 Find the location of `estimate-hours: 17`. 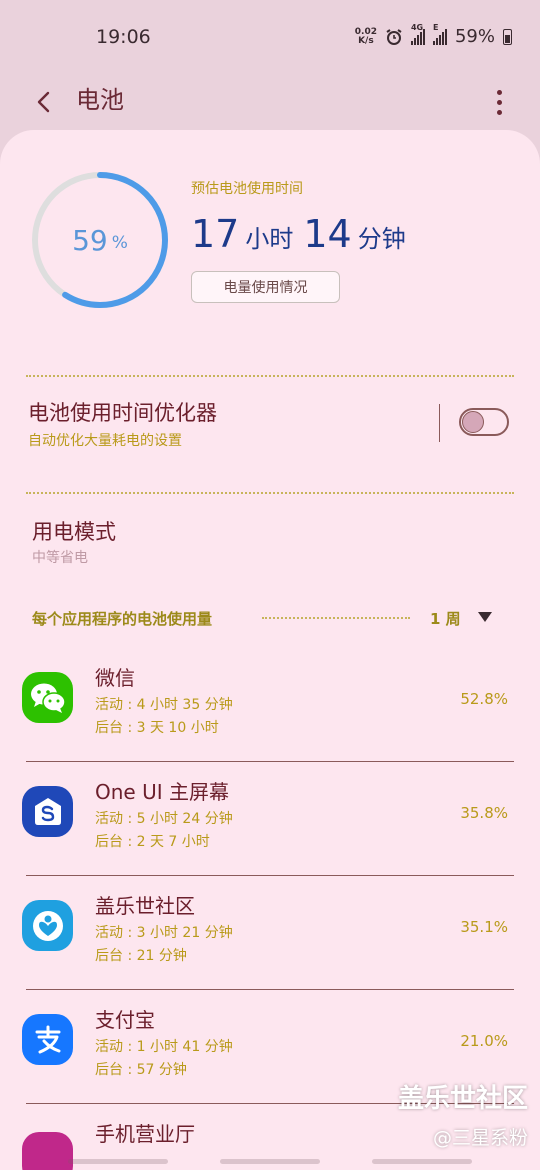

estimate-hours: 17 is located at coordinates (215, 234).